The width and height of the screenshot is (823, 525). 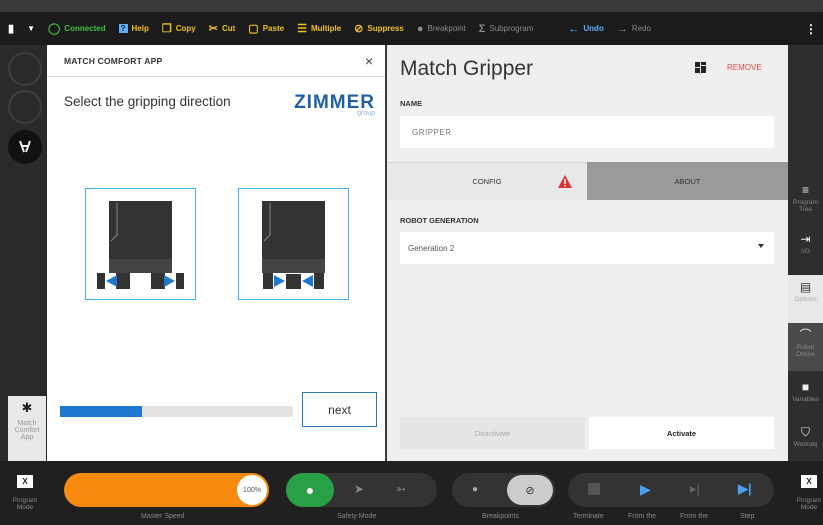 I want to click on play-from-icon: ▸|, so click(x=695, y=489).